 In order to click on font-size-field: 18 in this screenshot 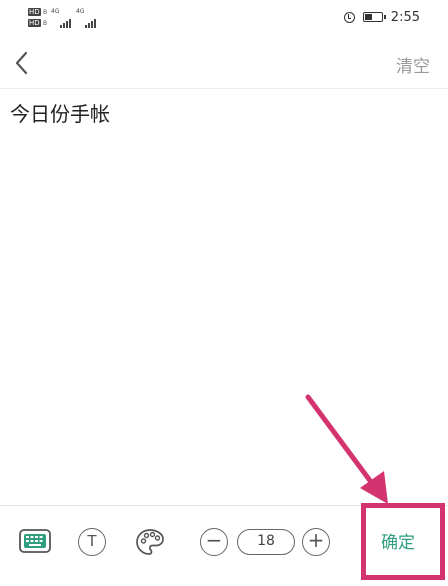, I will do `click(266, 542)`.